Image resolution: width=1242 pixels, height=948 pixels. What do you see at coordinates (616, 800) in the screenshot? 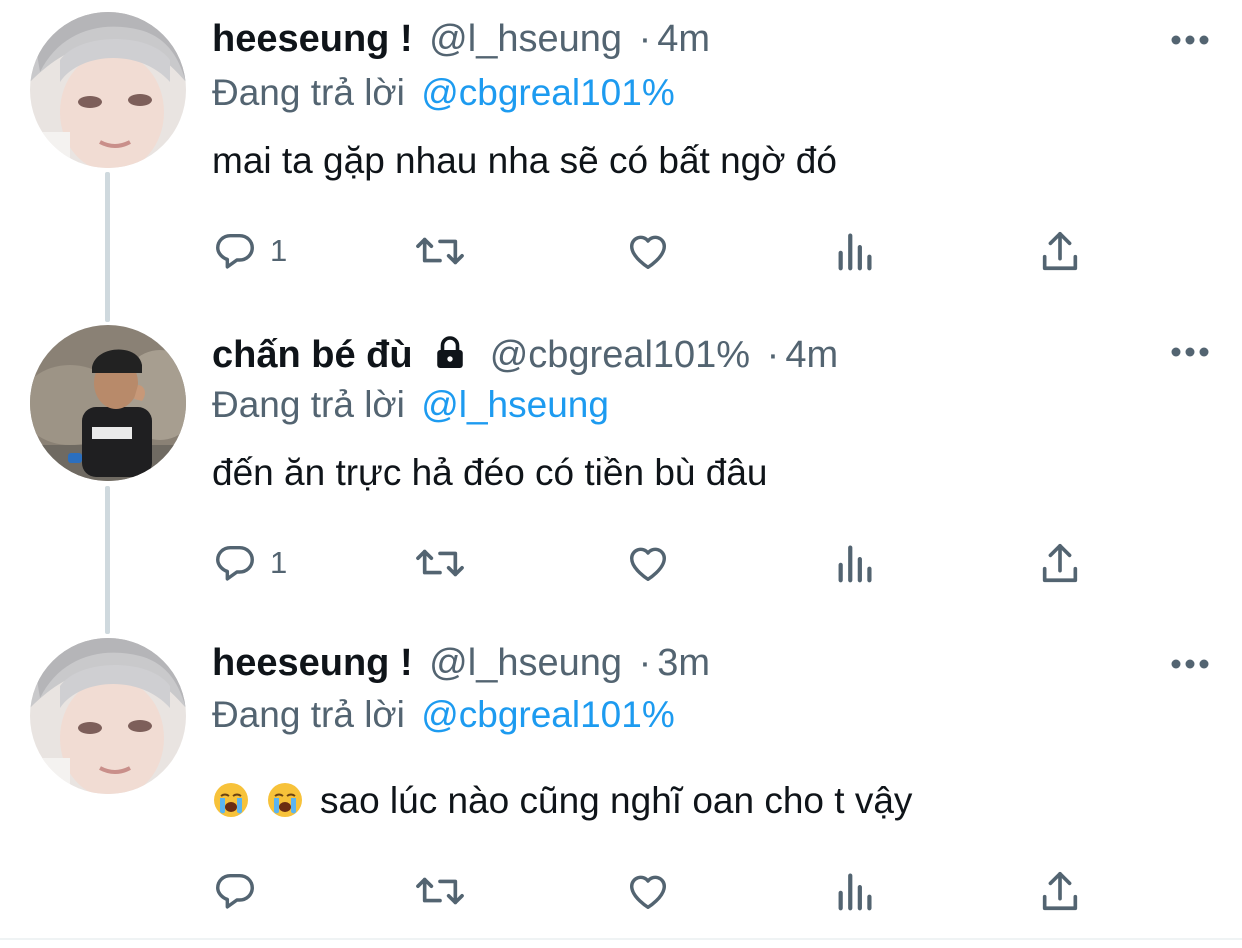
I see `tweet-text-content: sao lúc nào cũng nghĩ oan cho t vậy` at bounding box center [616, 800].